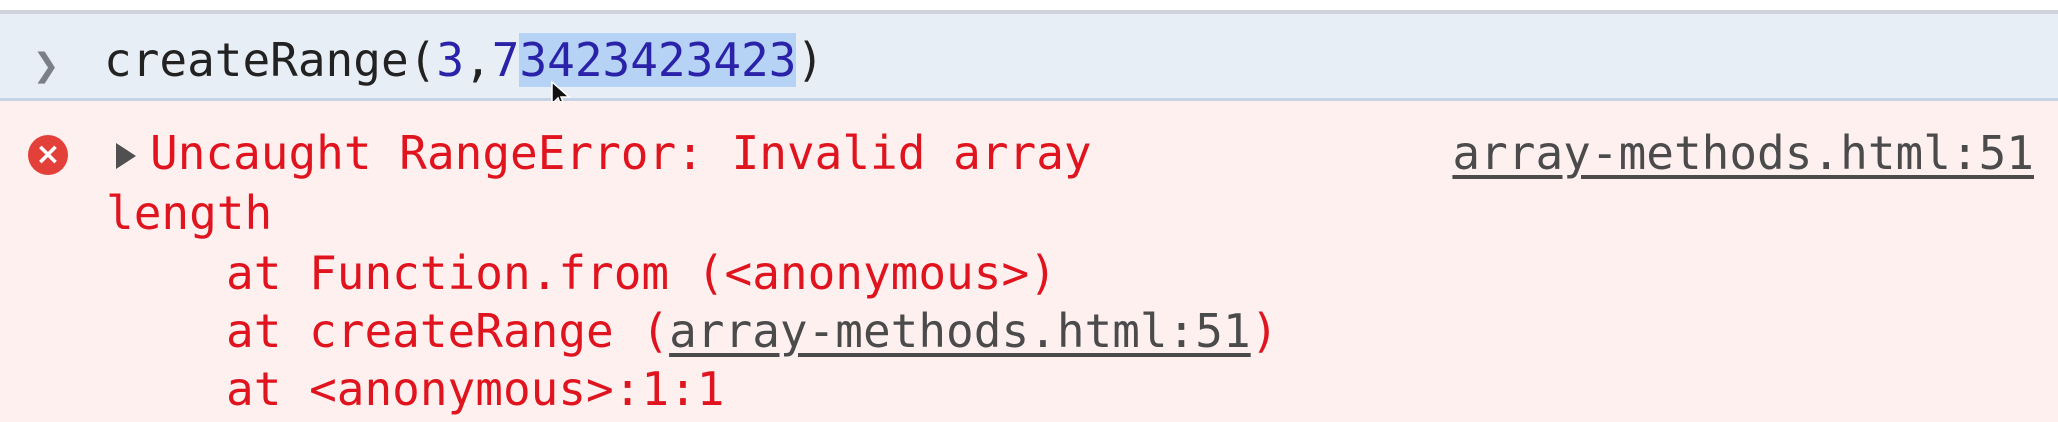 Image resolution: width=2058 pixels, height=422 pixels. What do you see at coordinates (1029, 7) in the screenshot?
I see `console-top-border` at bounding box center [1029, 7].